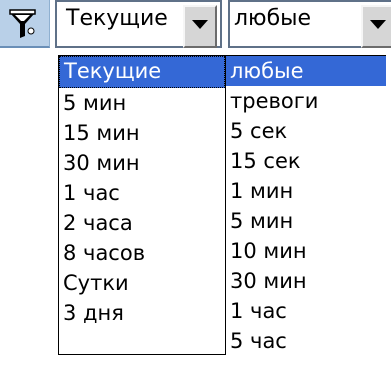  What do you see at coordinates (142, 223) in the screenshot?
I see `period-option: 2 часа` at bounding box center [142, 223].